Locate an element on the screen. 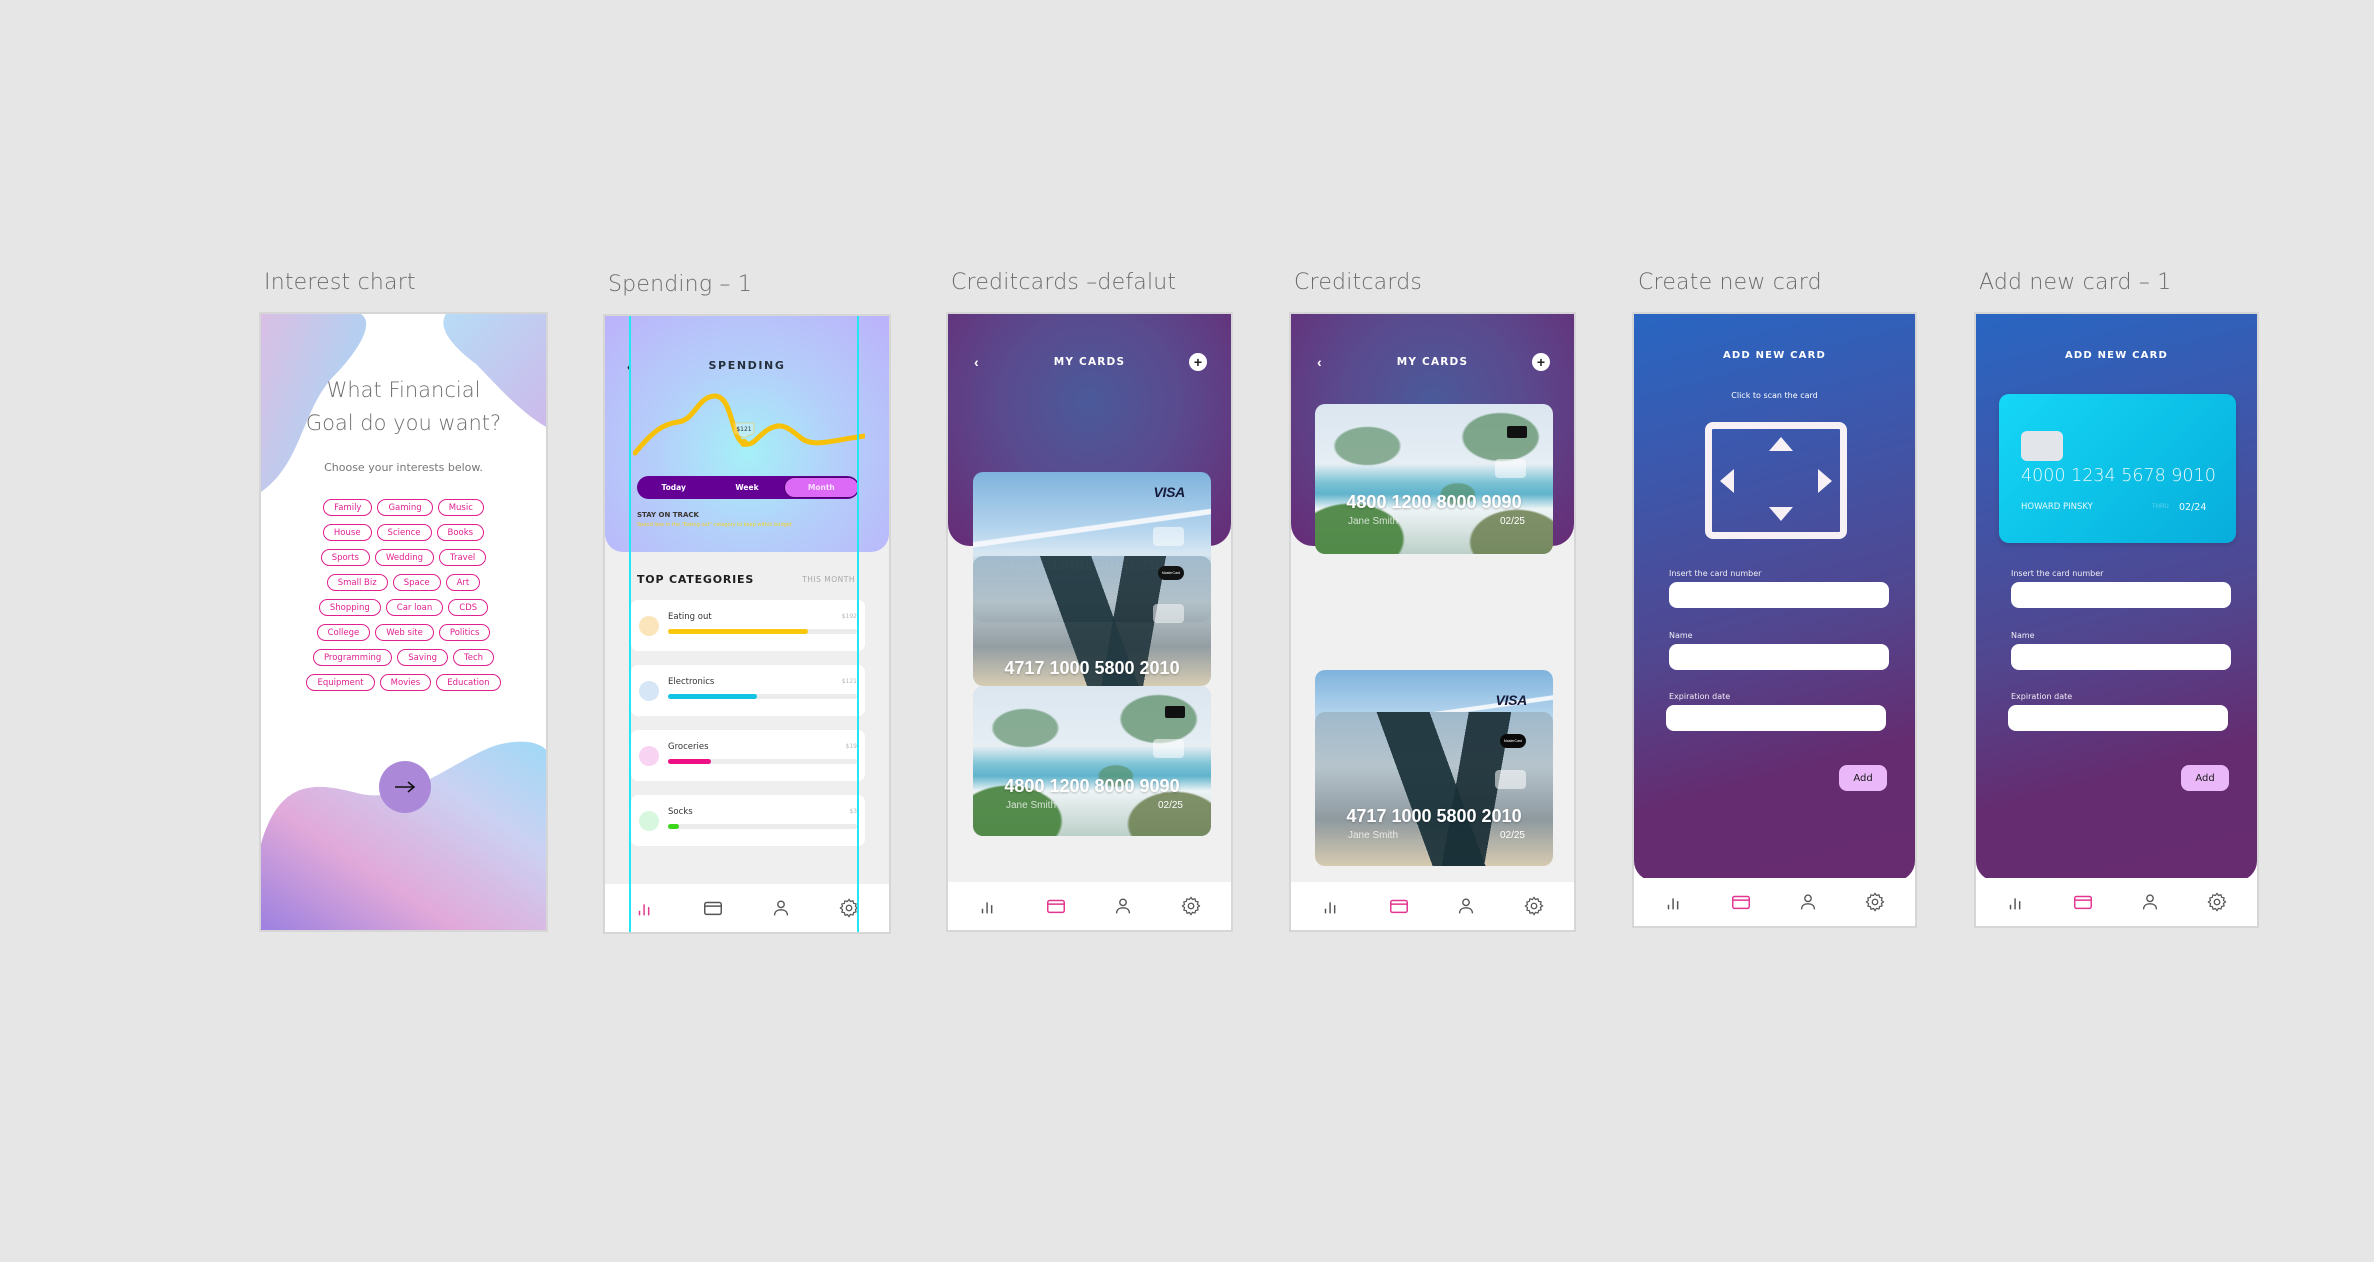  category-row: Eating out $192 is located at coordinates (748, 625).